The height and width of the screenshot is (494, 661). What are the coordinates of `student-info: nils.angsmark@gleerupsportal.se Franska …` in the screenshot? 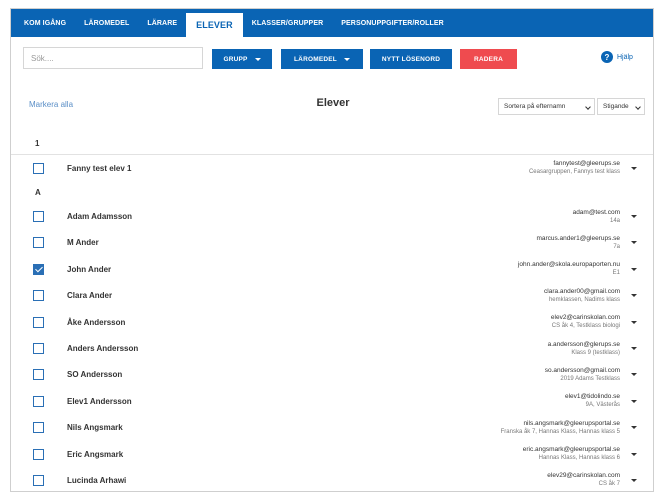 It's located at (560, 428).